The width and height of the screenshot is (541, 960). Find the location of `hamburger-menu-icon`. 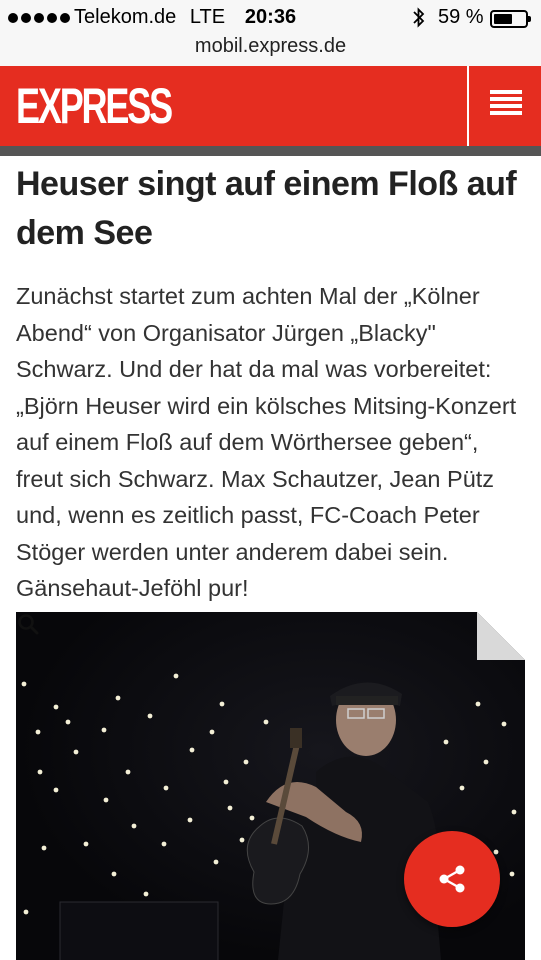

hamburger-menu-icon is located at coordinates (506, 104).